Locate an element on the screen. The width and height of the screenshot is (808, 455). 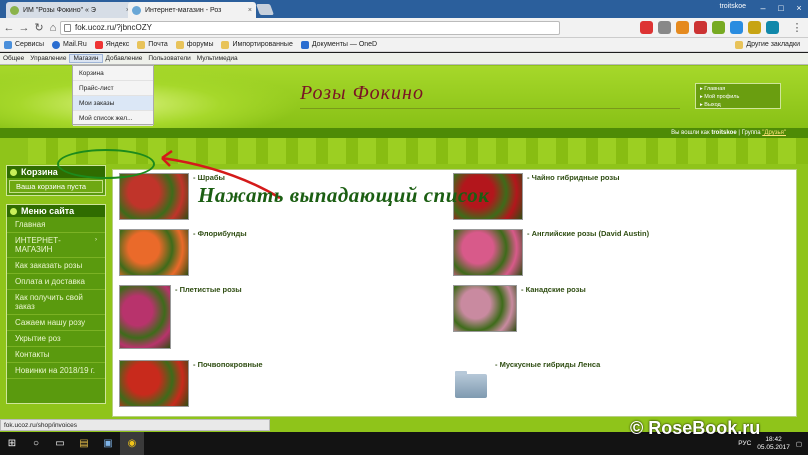
bookmark-forums: форумы is located at coordinates (194, 44).